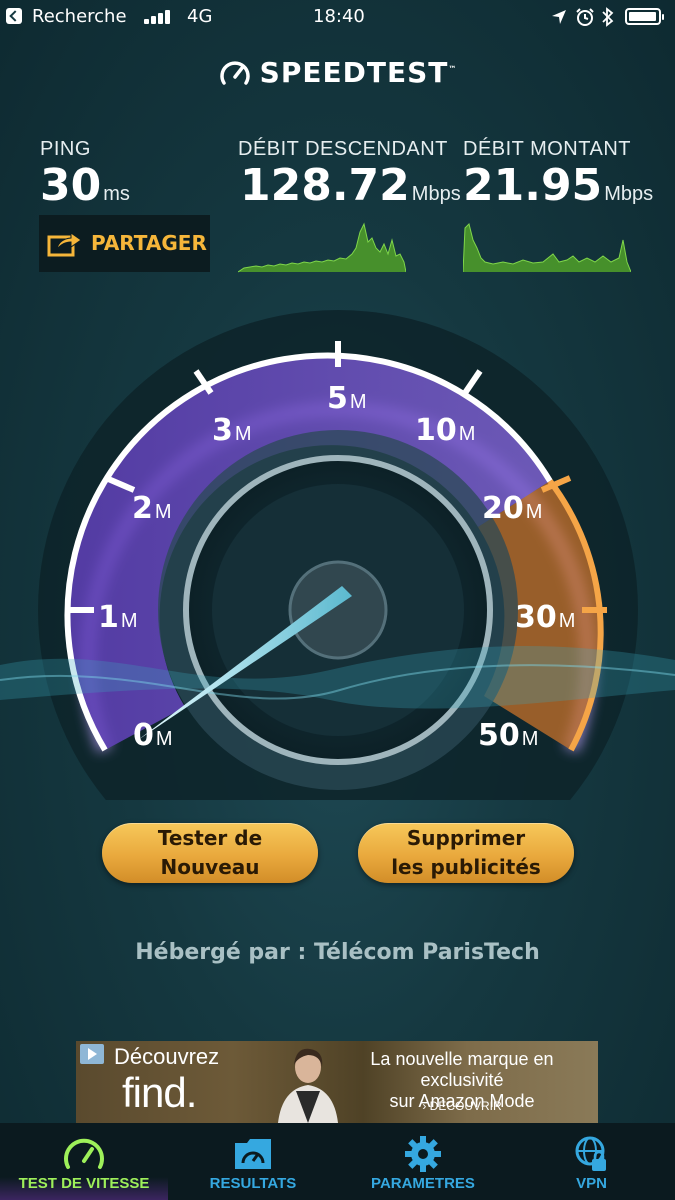  I want to click on tab-speed-test: TEST DE VITESSE, so click(84, 1161).